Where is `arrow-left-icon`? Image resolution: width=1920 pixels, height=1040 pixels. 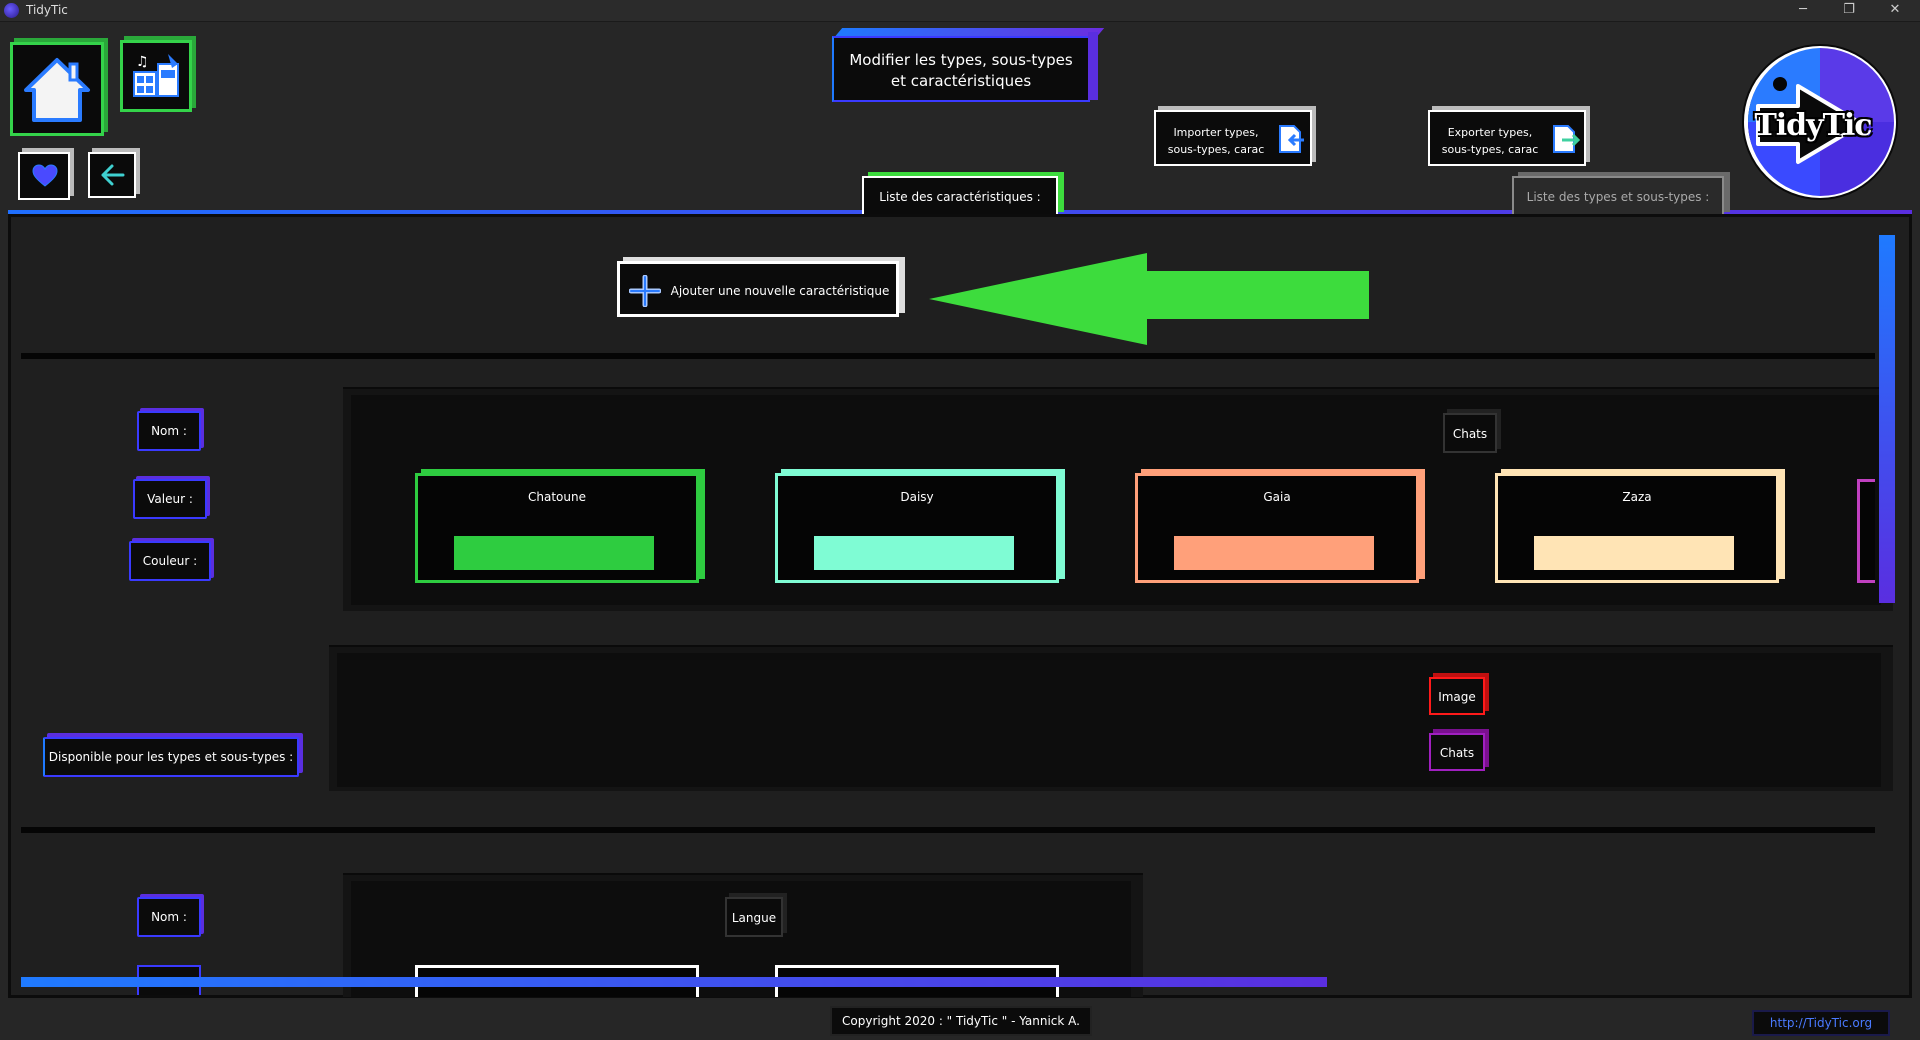 arrow-left-icon is located at coordinates (113, 175).